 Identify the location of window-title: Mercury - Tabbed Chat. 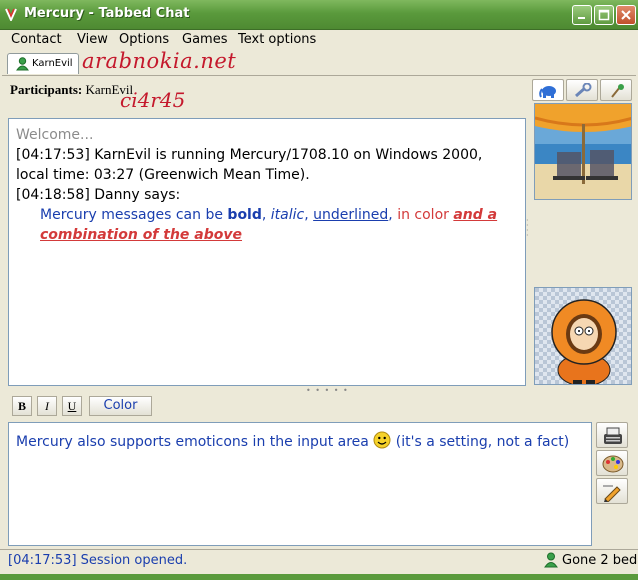
(107, 13).